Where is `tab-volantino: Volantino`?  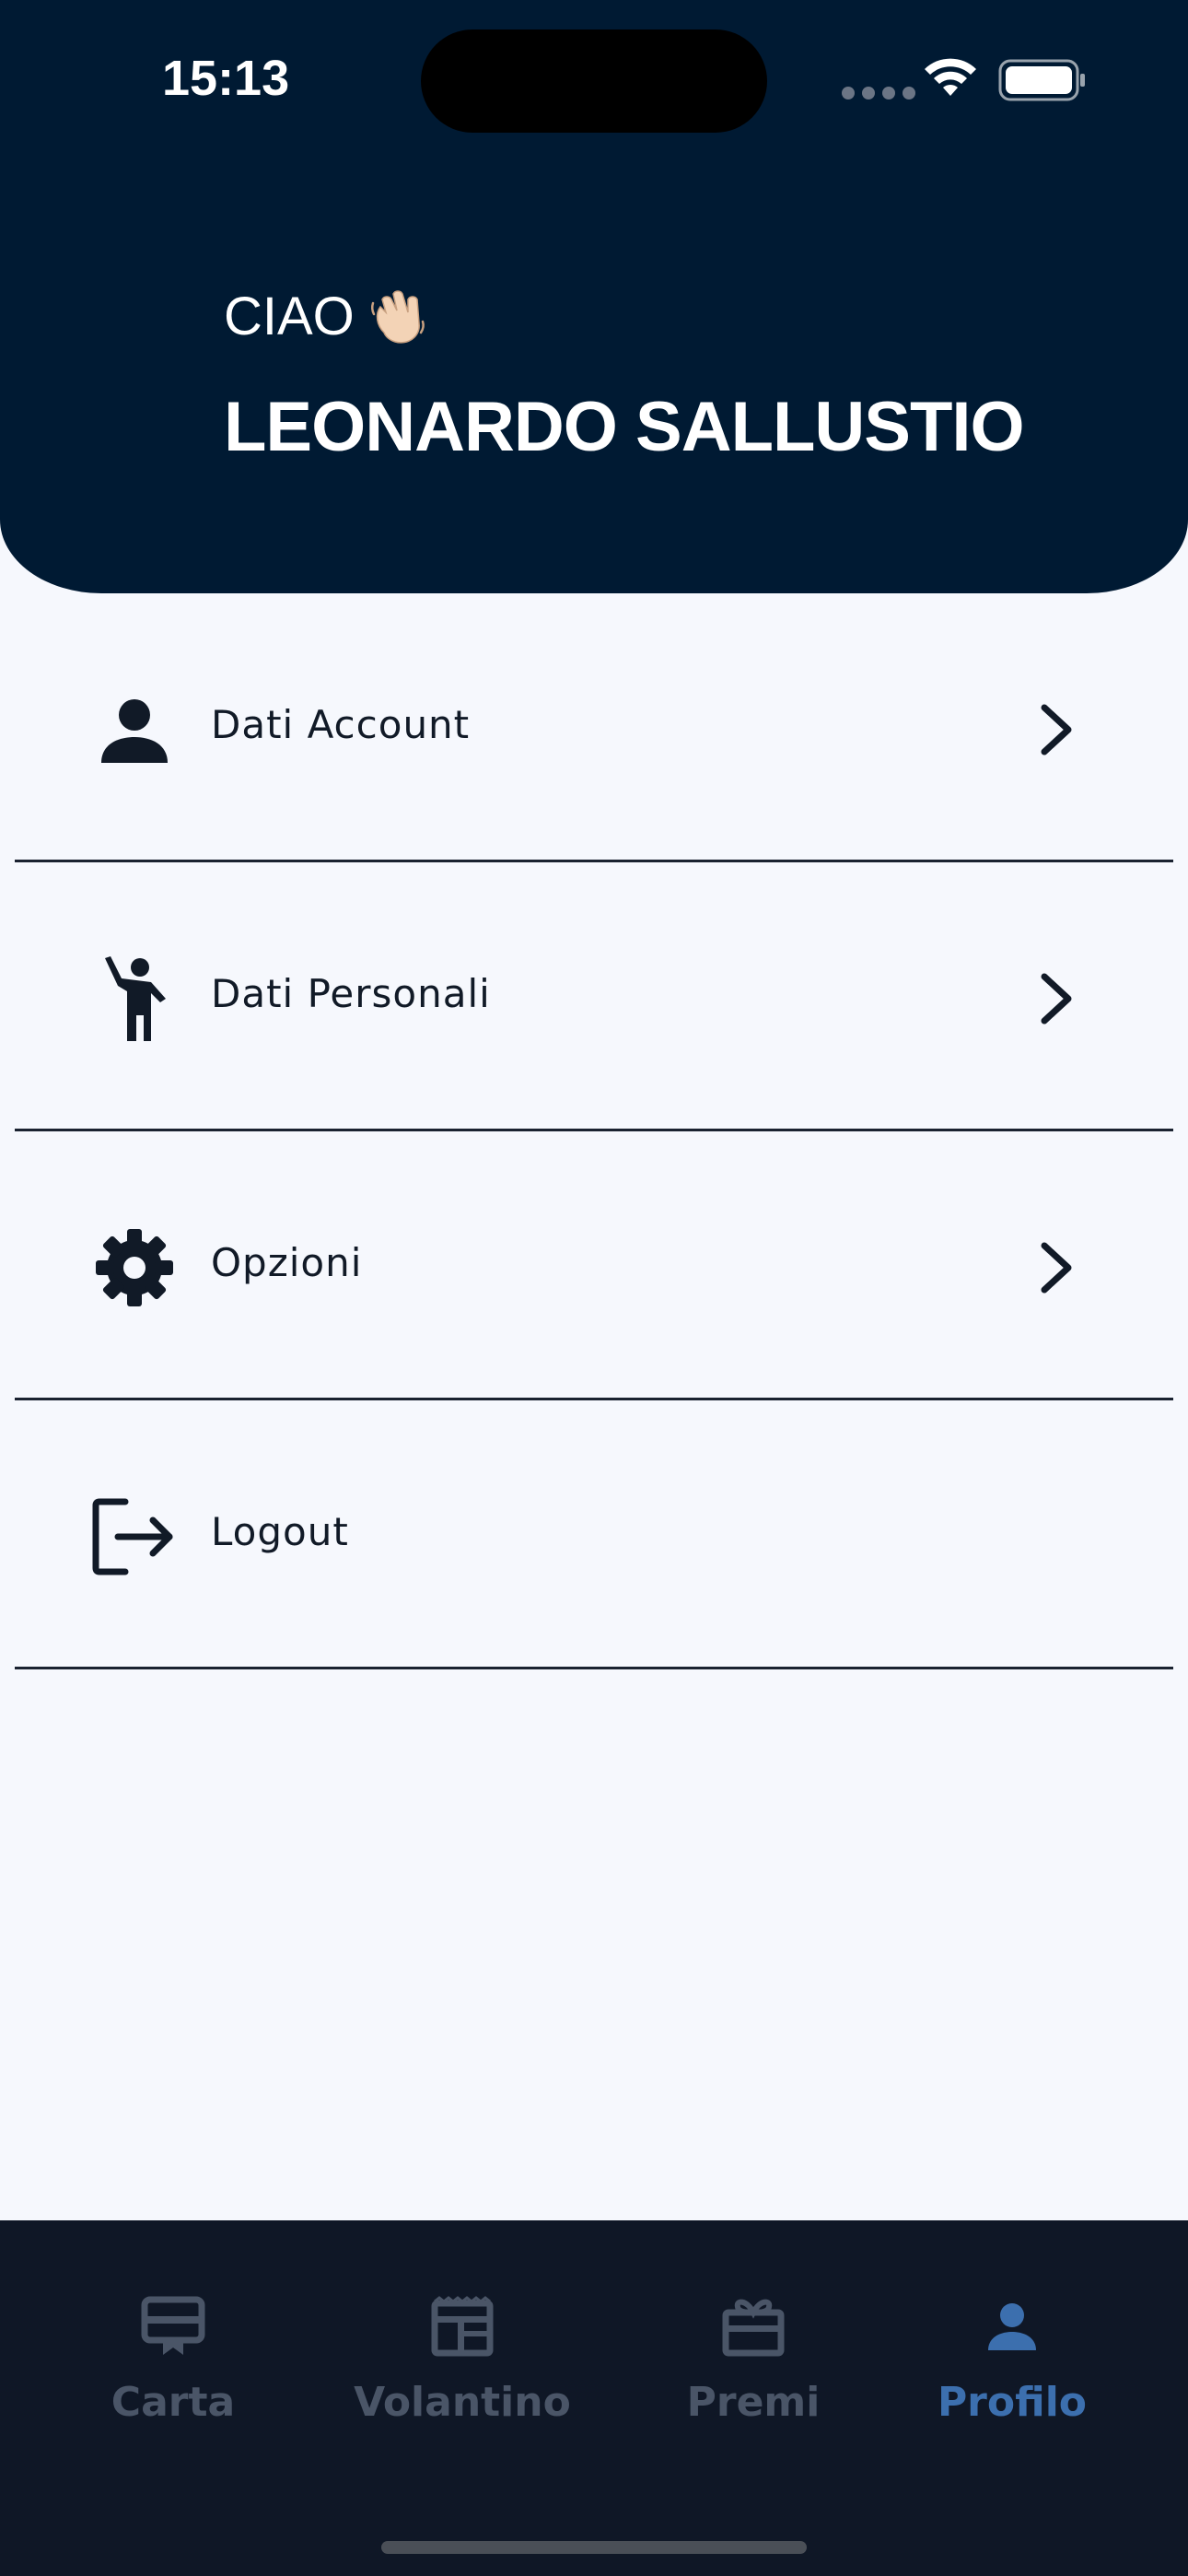 tab-volantino: Volantino is located at coordinates (462, 2372).